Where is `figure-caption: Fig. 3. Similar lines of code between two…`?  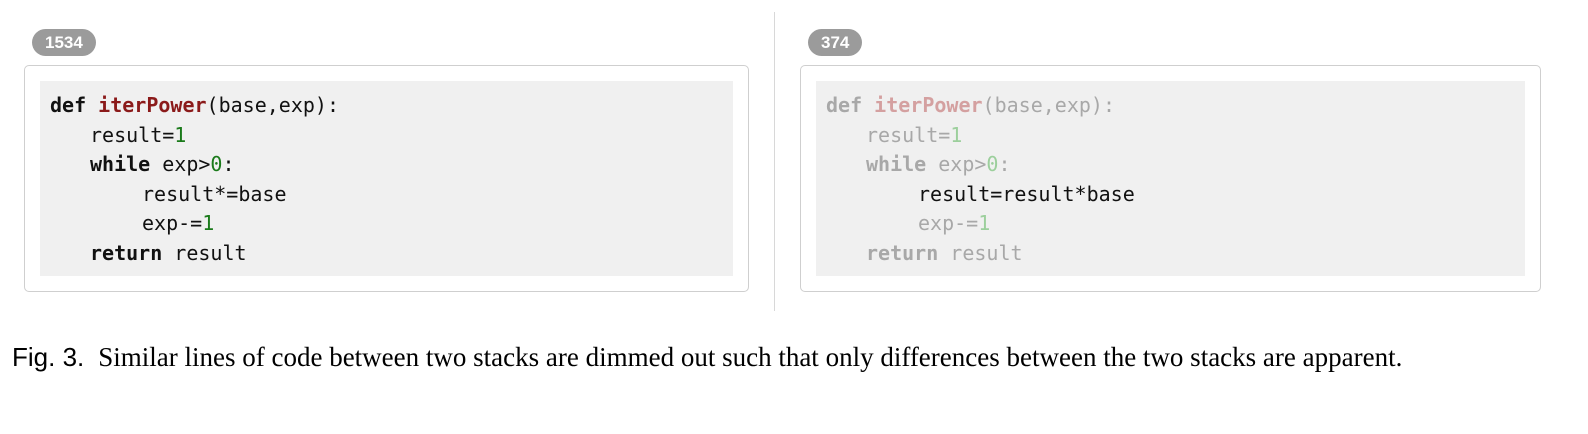
figure-caption: Fig. 3. Similar lines of code between two… is located at coordinates (784, 357).